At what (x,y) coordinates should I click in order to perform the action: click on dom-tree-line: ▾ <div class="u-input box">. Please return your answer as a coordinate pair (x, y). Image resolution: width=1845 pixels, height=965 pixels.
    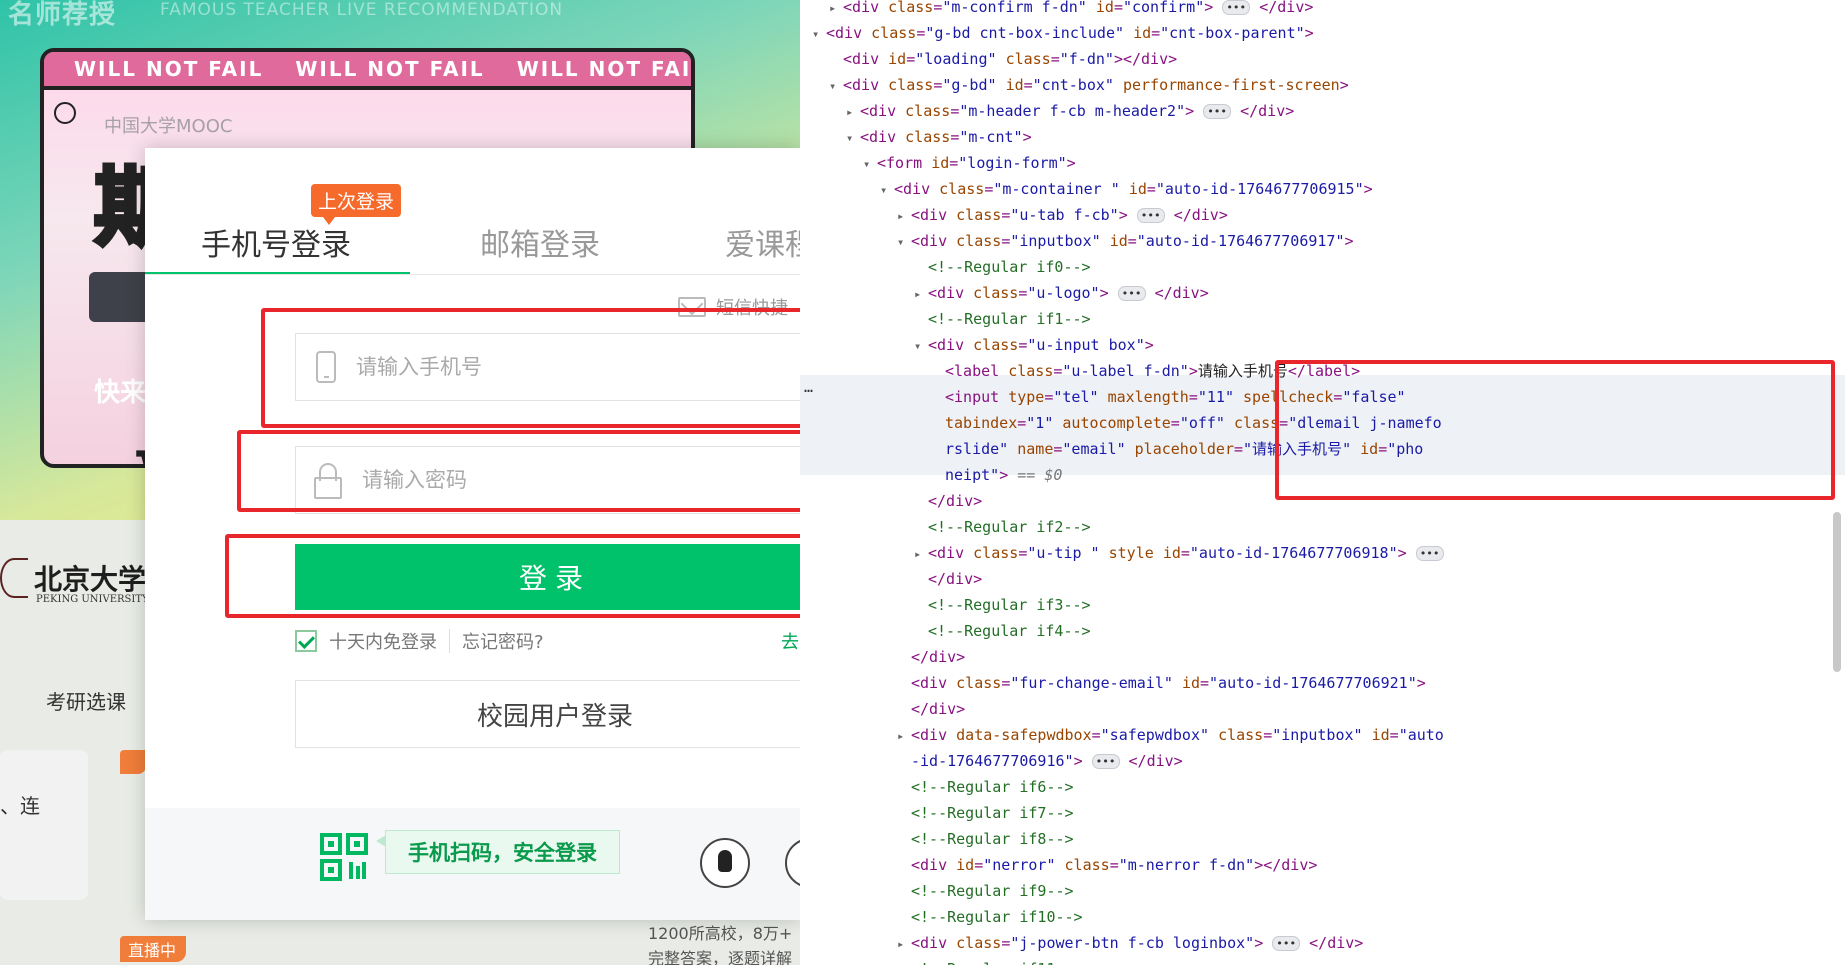
    Looking at the image, I should click on (1034, 345).